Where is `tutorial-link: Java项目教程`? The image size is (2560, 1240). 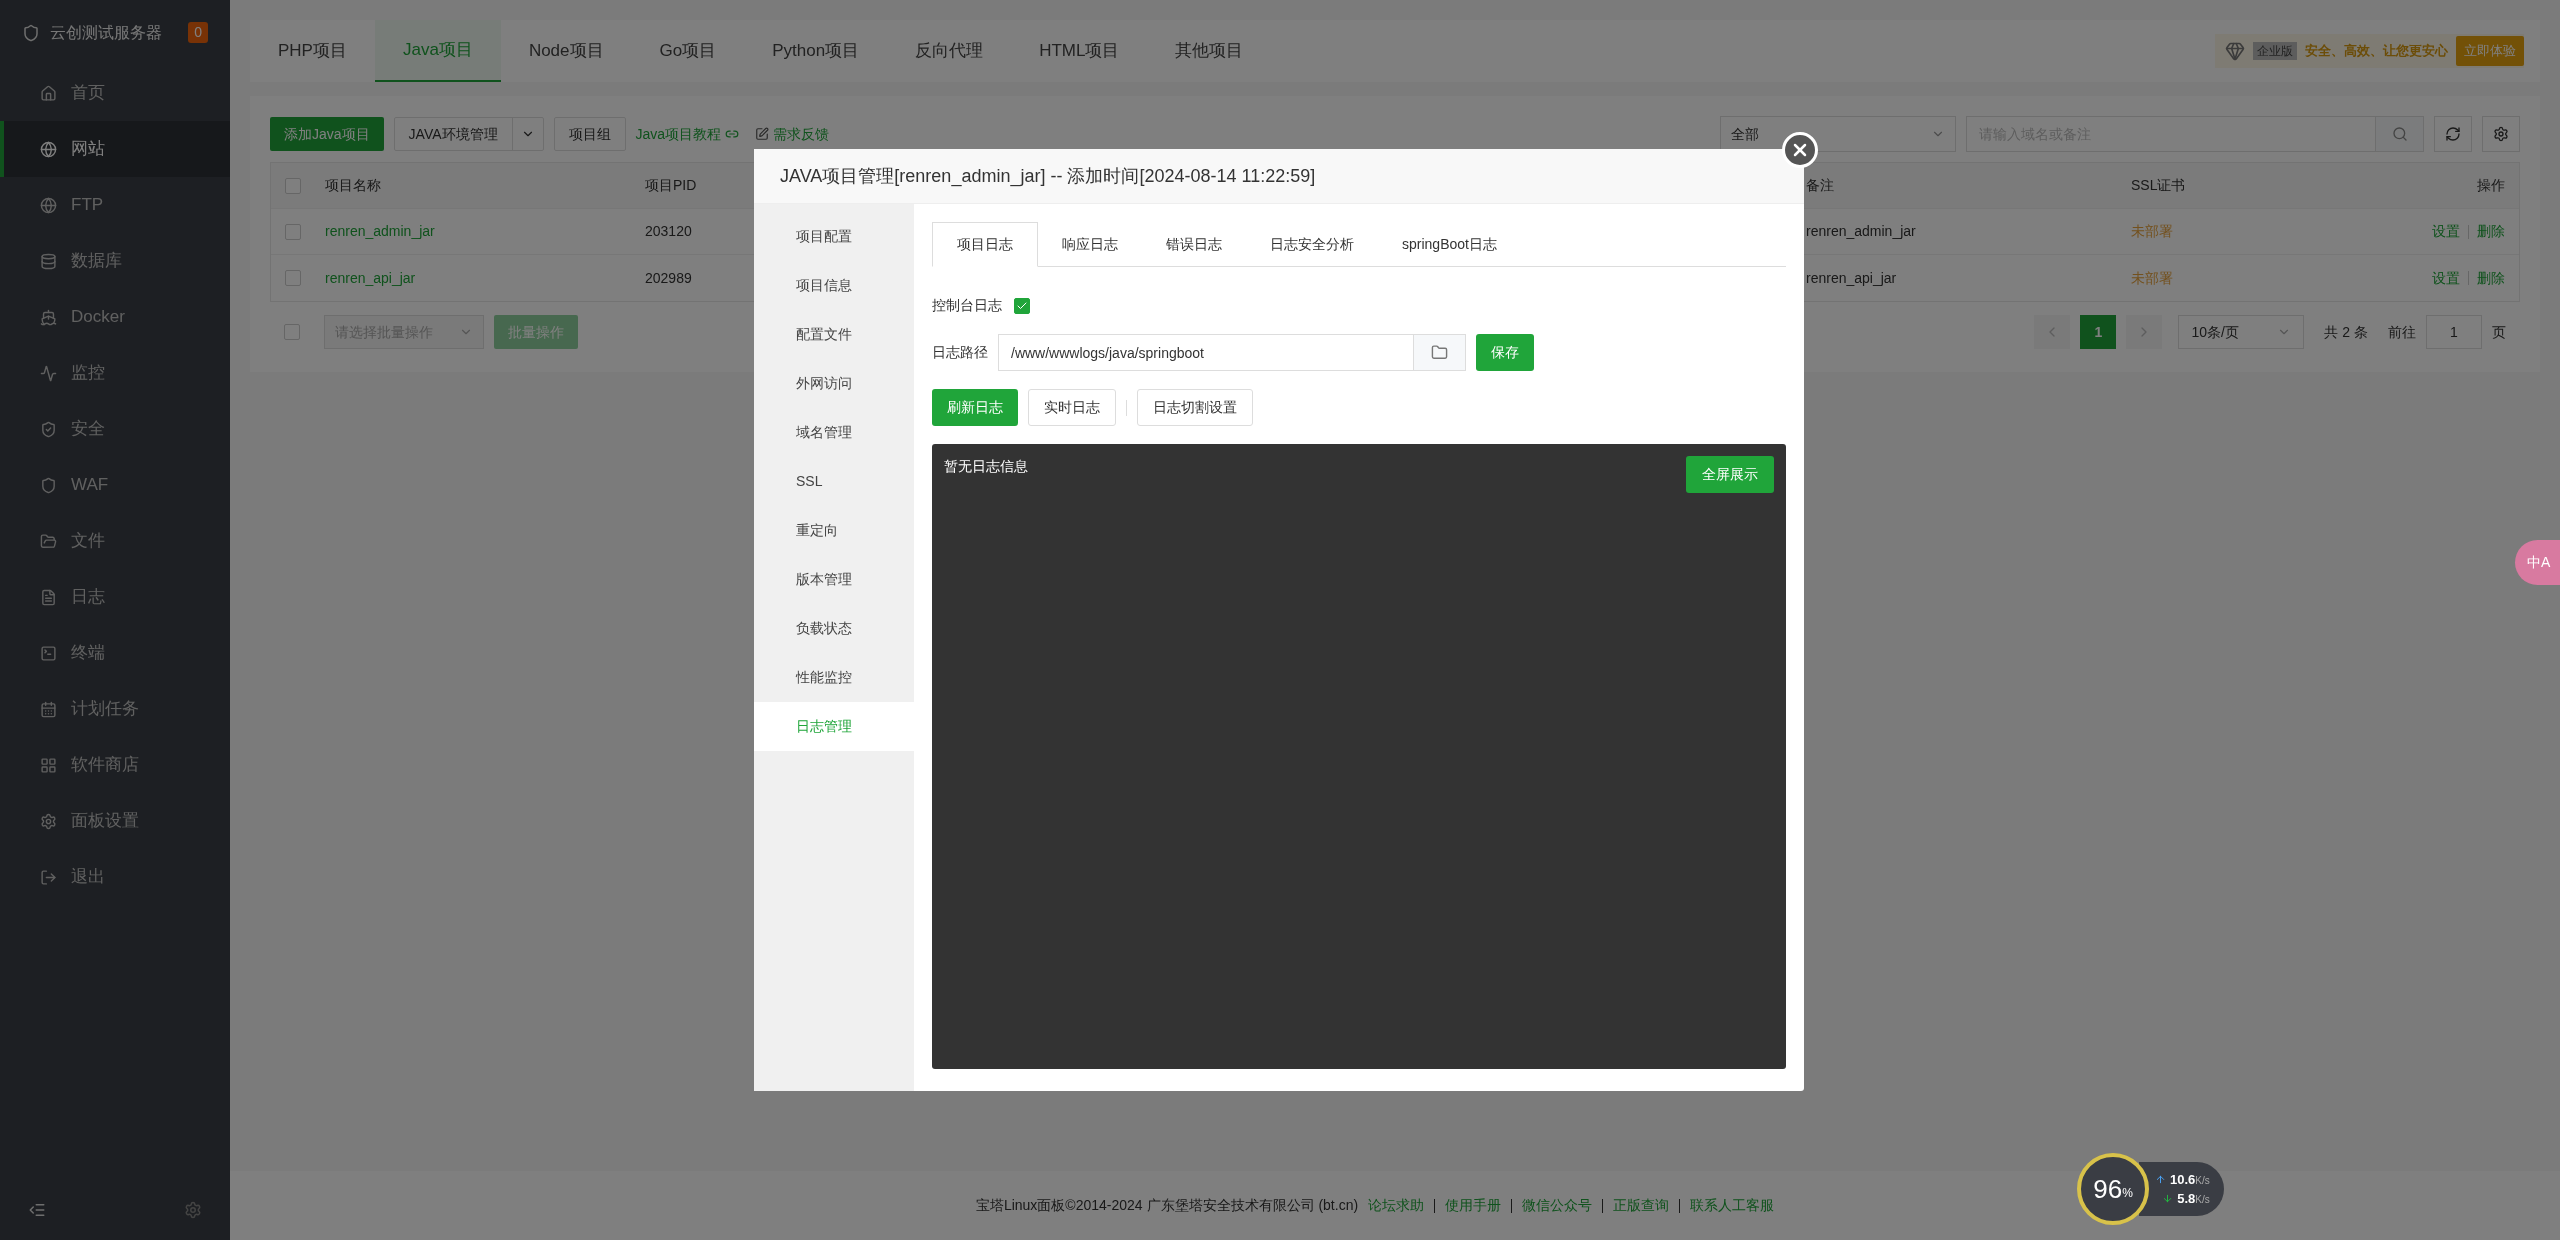
tutorial-link: Java项目教程 is located at coordinates (687, 134).